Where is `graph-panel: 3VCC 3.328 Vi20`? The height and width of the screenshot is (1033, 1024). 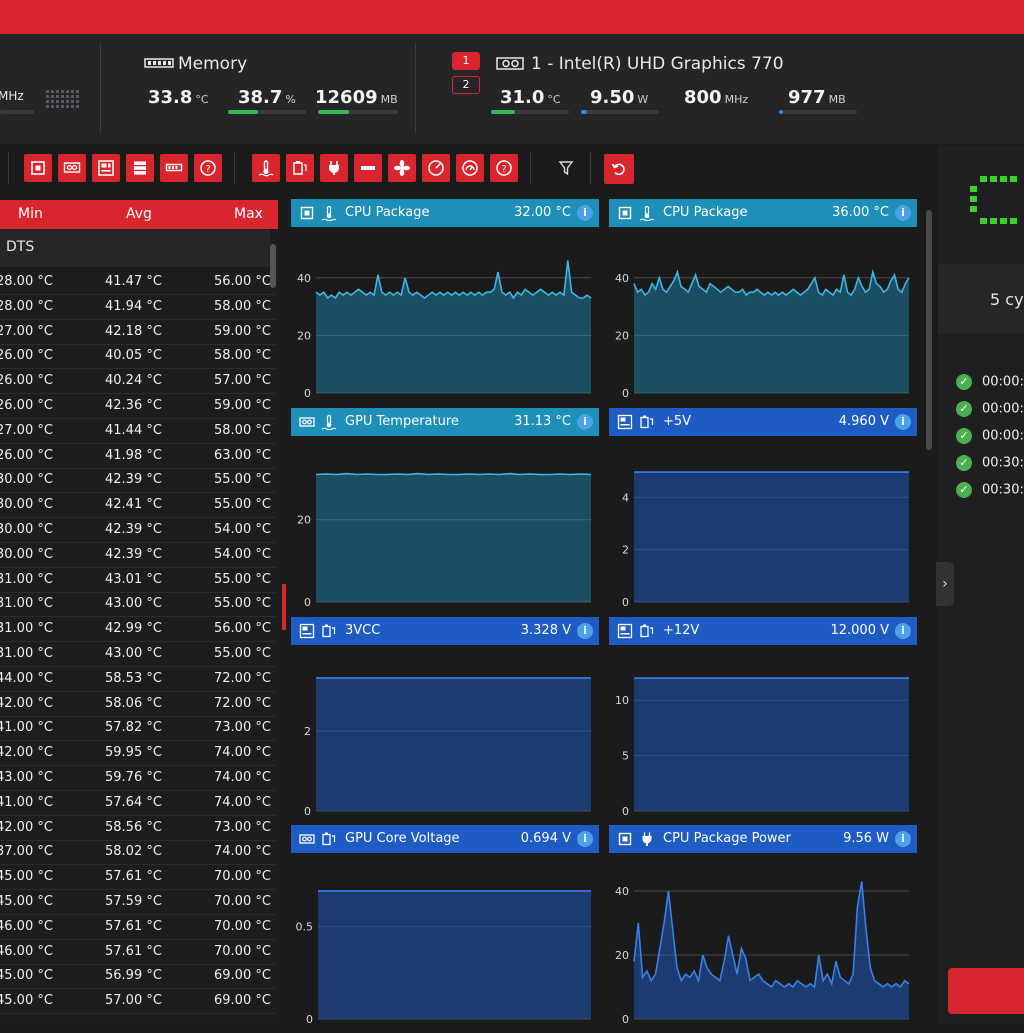 graph-panel: 3VCC 3.328 Vi20 is located at coordinates (445, 721).